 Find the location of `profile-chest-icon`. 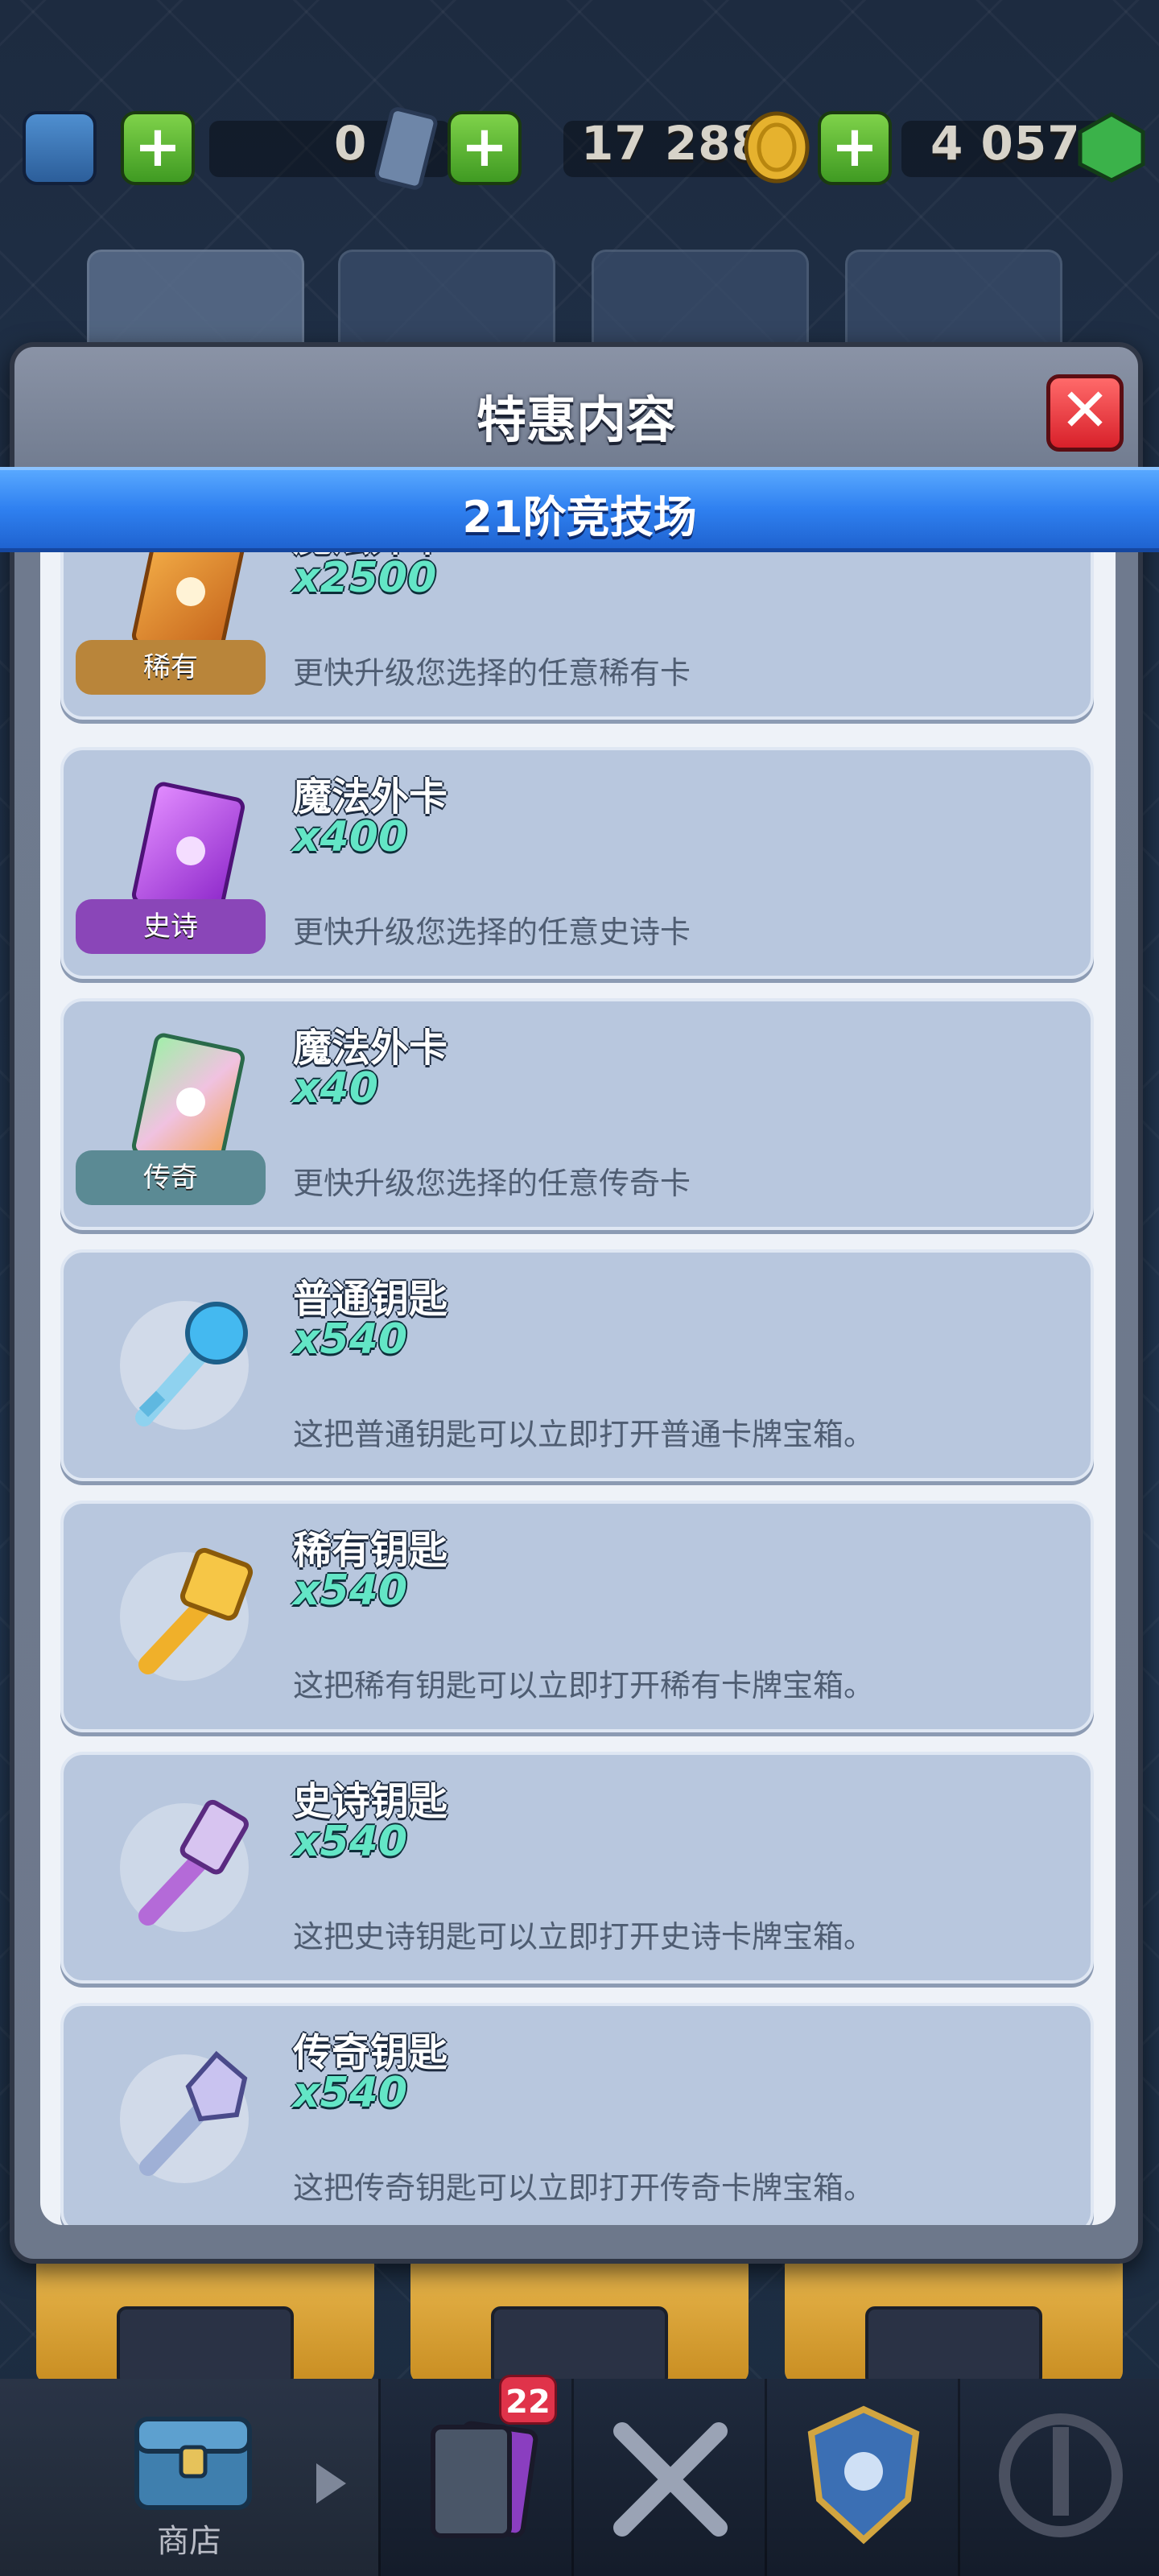

profile-chest-icon is located at coordinates (60, 148).